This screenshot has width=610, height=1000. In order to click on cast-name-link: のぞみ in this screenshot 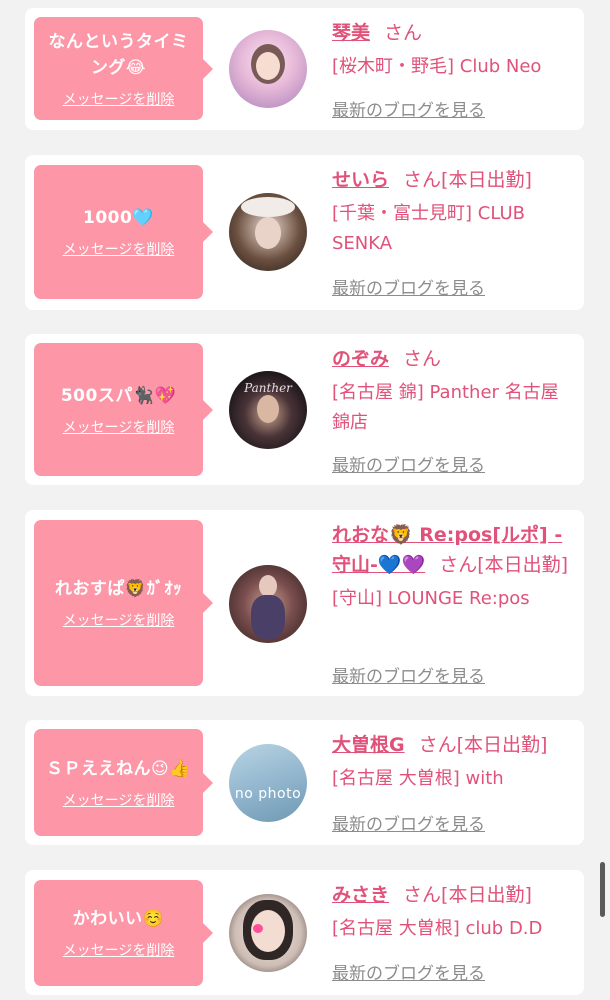, I will do `click(360, 359)`.